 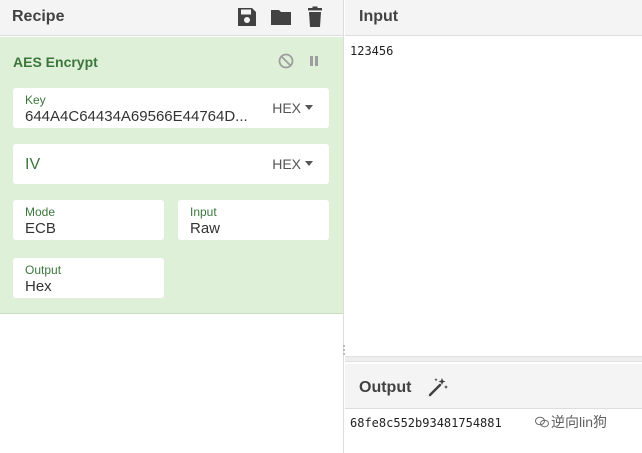 I want to click on iv-encoding-dropdown: HEX, so click(x=292, y=164).